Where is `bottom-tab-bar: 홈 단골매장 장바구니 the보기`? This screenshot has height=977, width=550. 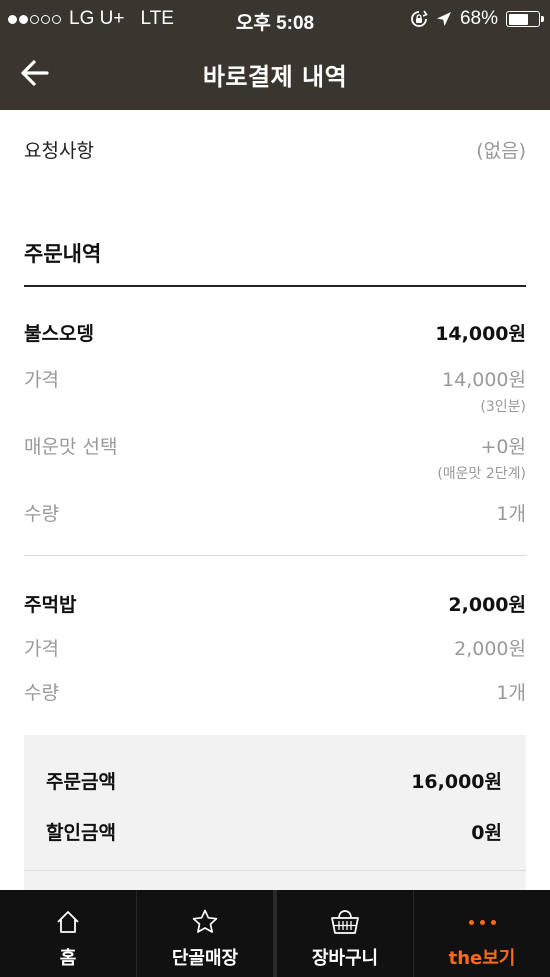 bottom-tab-bar: 홈 단골매장 장바구니 the보기 is located at coordinates (275, 933).